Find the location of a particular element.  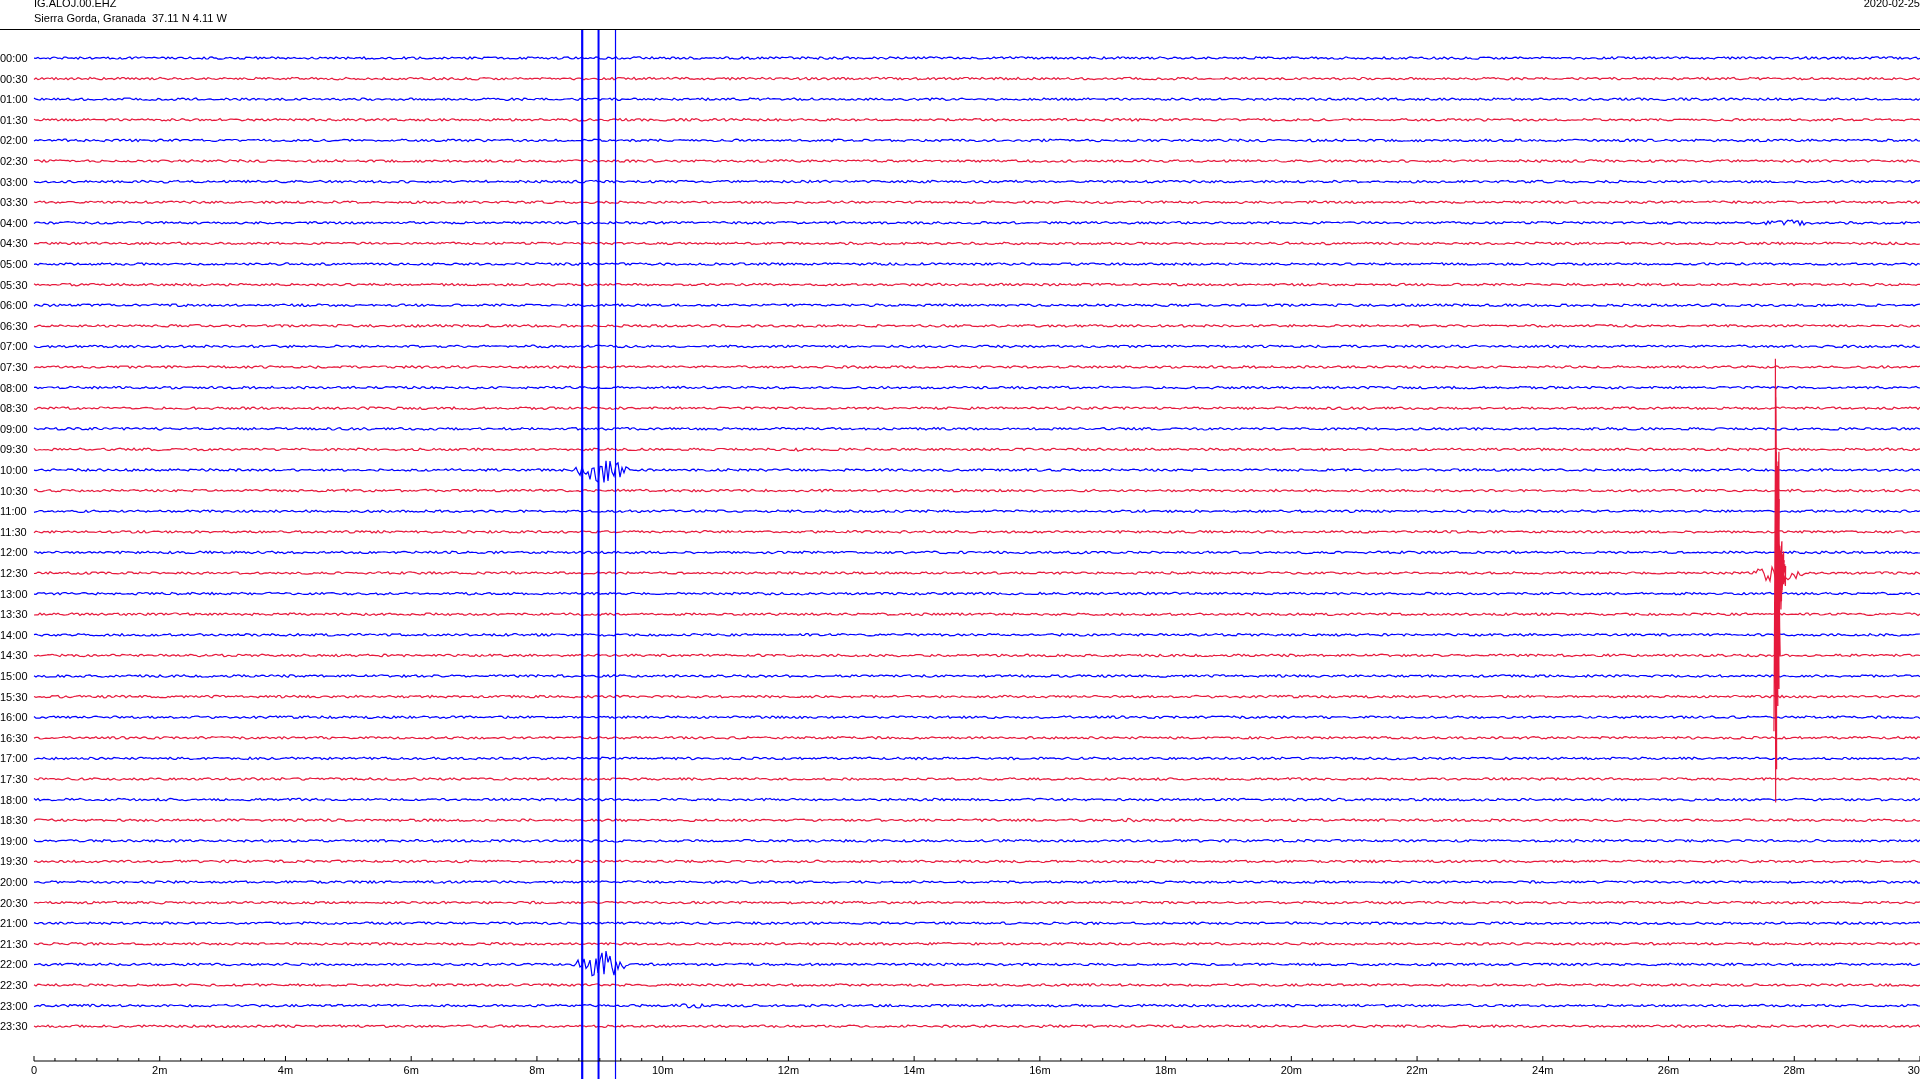

time-label: 01:30 is located at coordinates (14, 119).